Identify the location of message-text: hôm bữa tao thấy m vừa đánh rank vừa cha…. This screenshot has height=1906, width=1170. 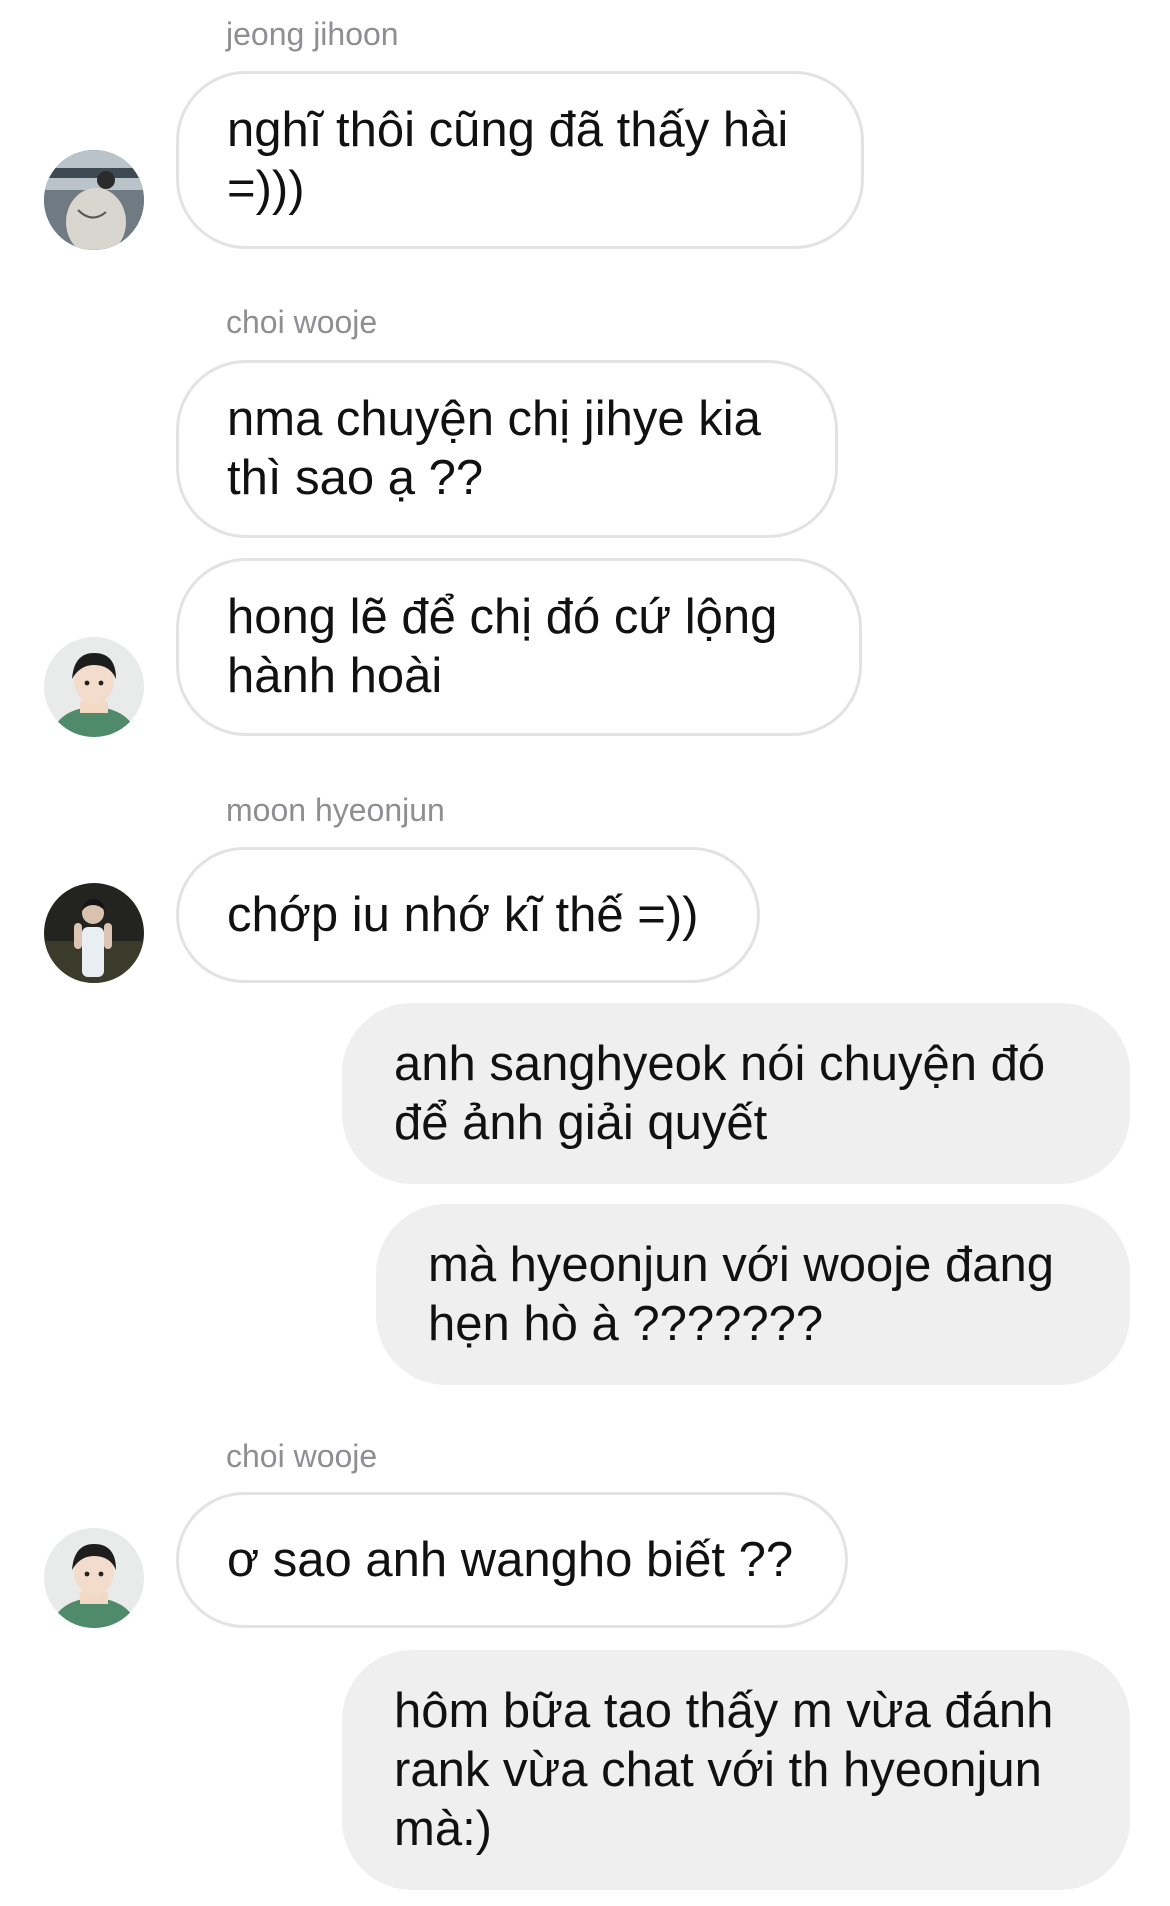
(724, 1769).